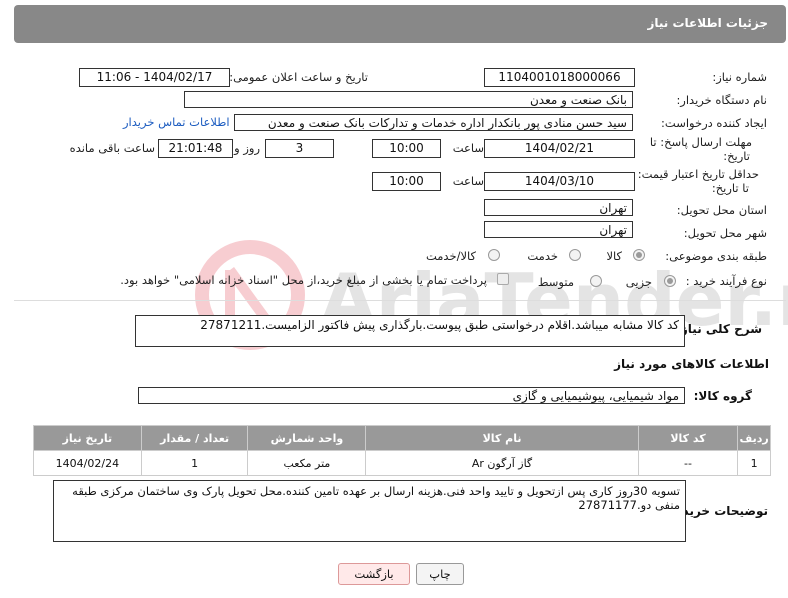 The height and width of the screenshot is (598, 788). Describe the element at coordinates (374, 574) in the screenshot. I see `back-button: بازگشت` at that location.